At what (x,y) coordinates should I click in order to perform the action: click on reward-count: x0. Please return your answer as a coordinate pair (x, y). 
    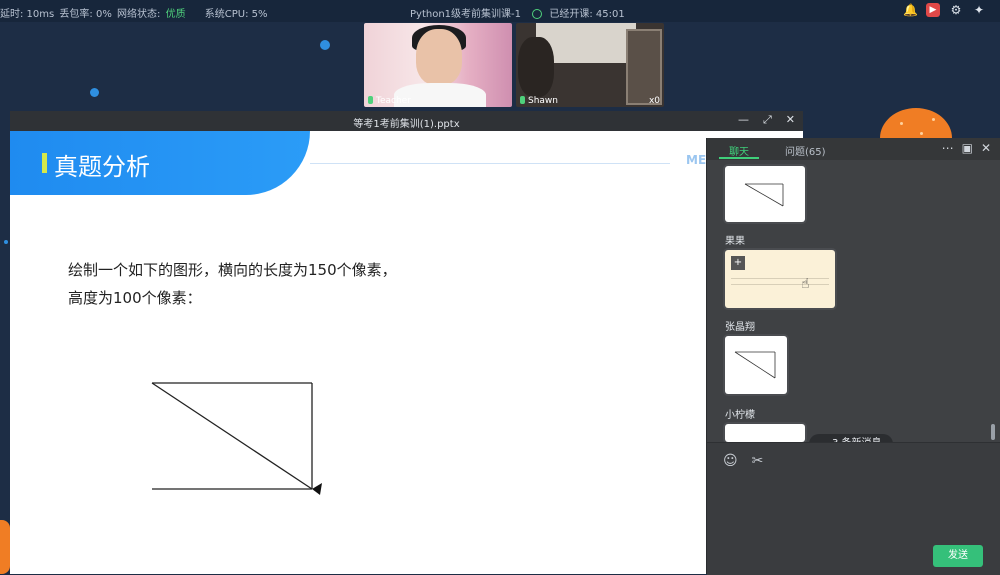
    Looking at the image, I should click on (654, 101).